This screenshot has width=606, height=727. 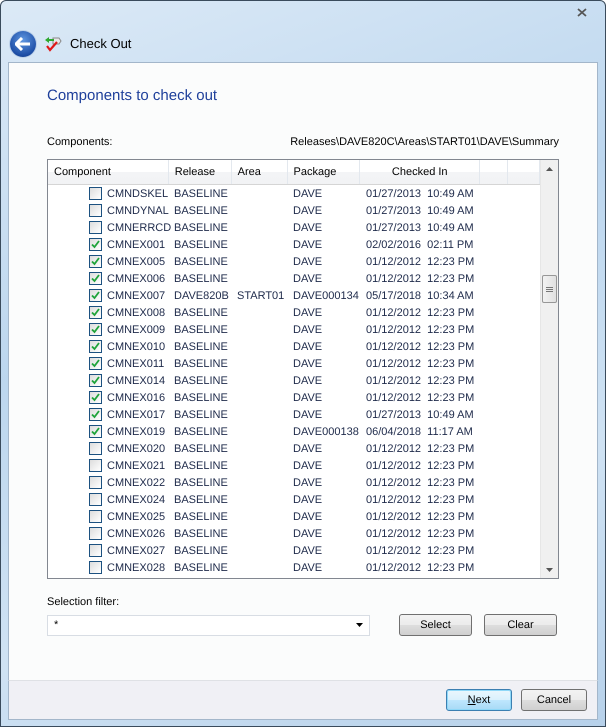 What do you see at coordinates (554, 700) in the screenshot?
I see `cancel-button: Cancel` at bounding box center [554, 700].